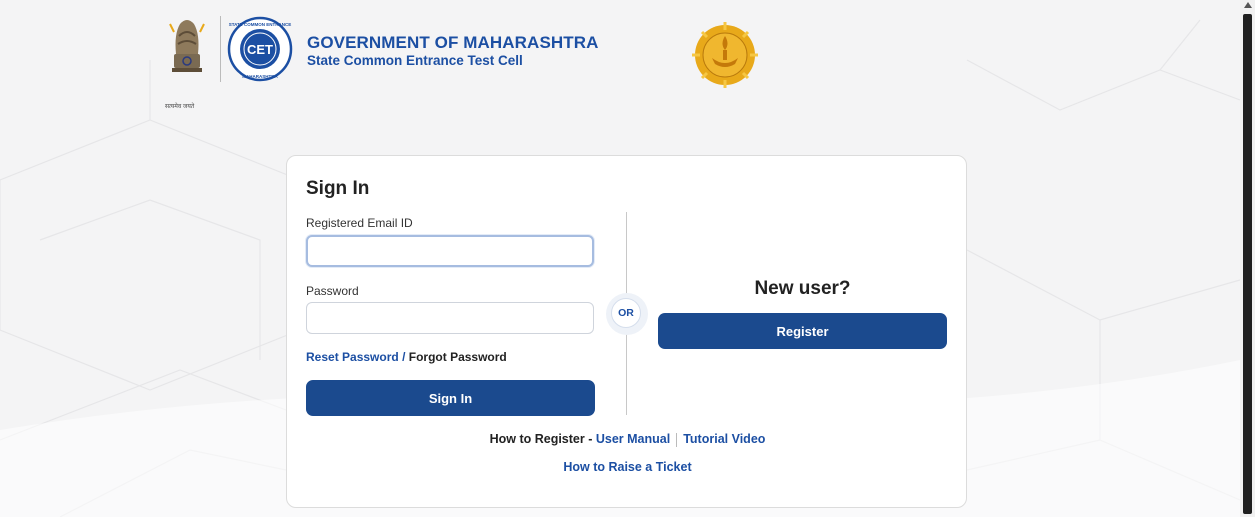 This screenshot has width=1255, height=517. What do you see at coordinates (180, 107) in the screenshot?
I see `emblem-caption: सत्यमेव जयते` at bounding box center [180, 107].